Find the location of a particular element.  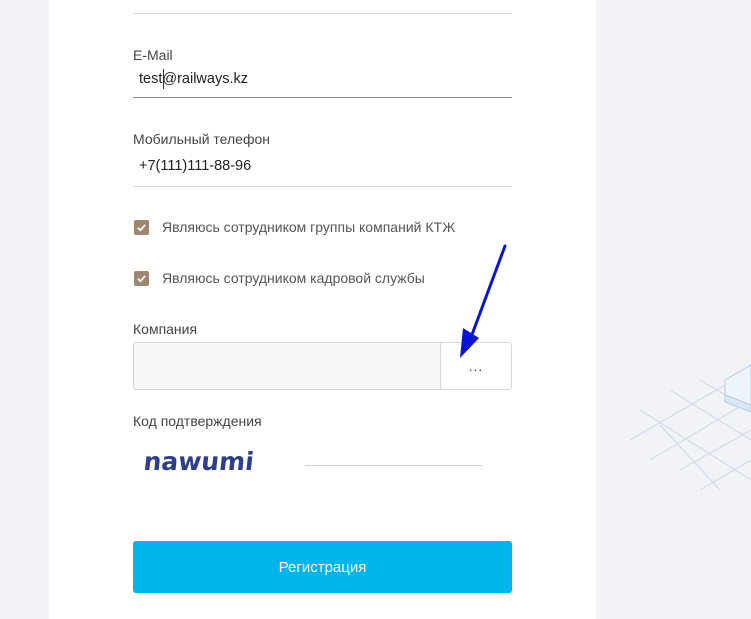

captcha-image: nawumi is located at coordinates (198, 461).